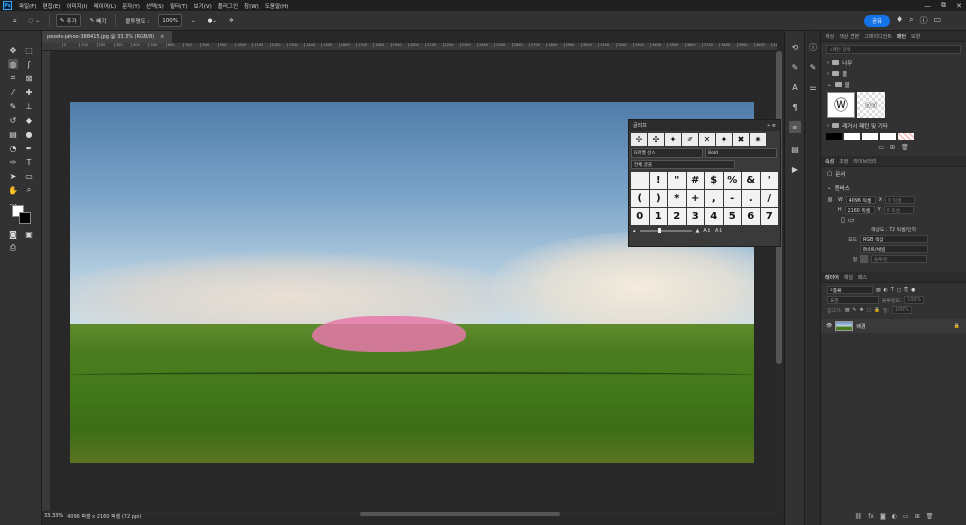 Image resolution: width=966 pixels, height=525 pixels. Describe the element at coordinates (29, 234) in the screenshot. I see `screen-mode-icon: ▣` at that location.